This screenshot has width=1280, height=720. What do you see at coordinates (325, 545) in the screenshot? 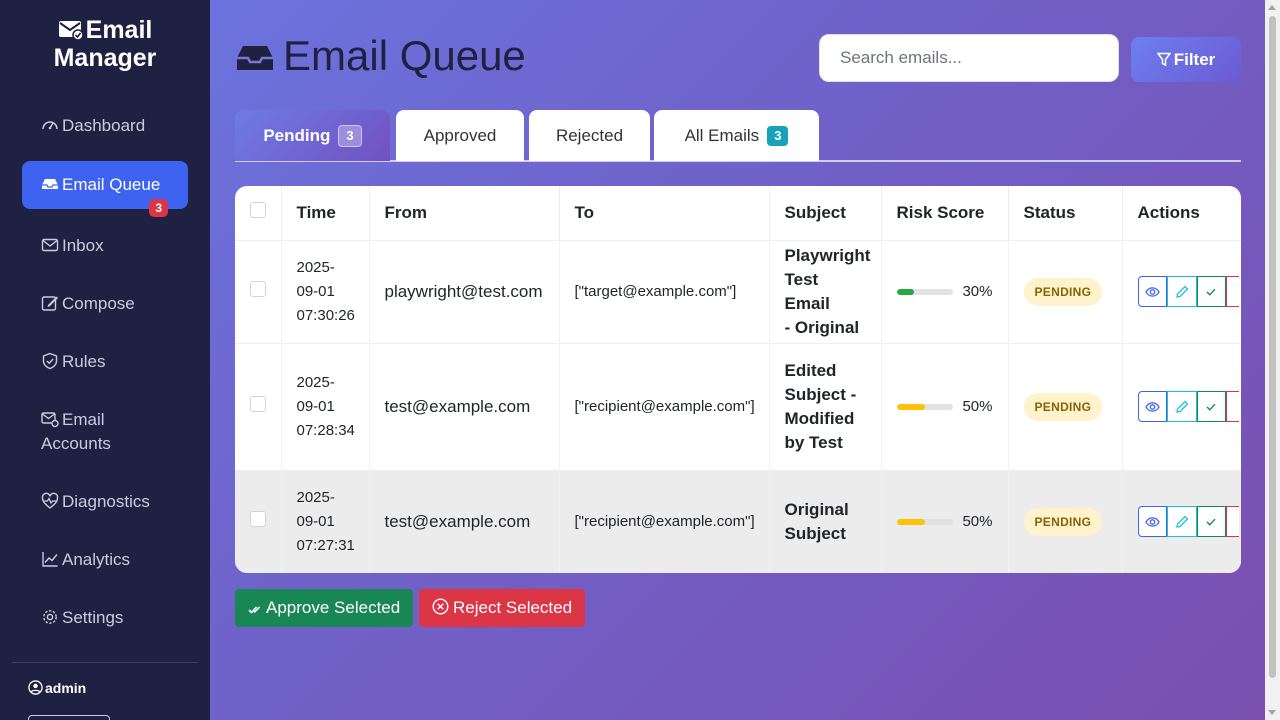
I see `time-part: 07:27:31` at bounding box center [325, 545].